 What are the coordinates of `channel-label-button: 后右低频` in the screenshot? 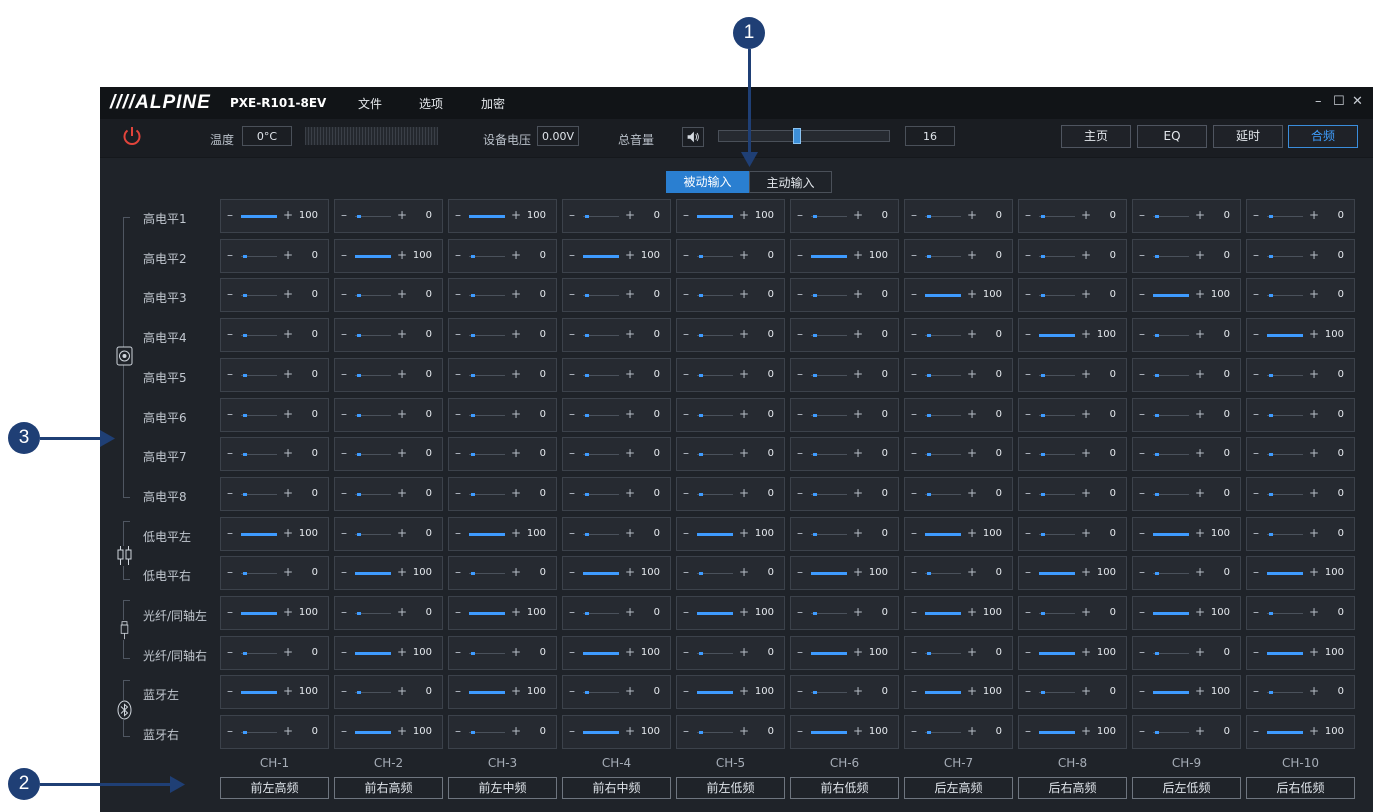 It's located at (1300, 788).